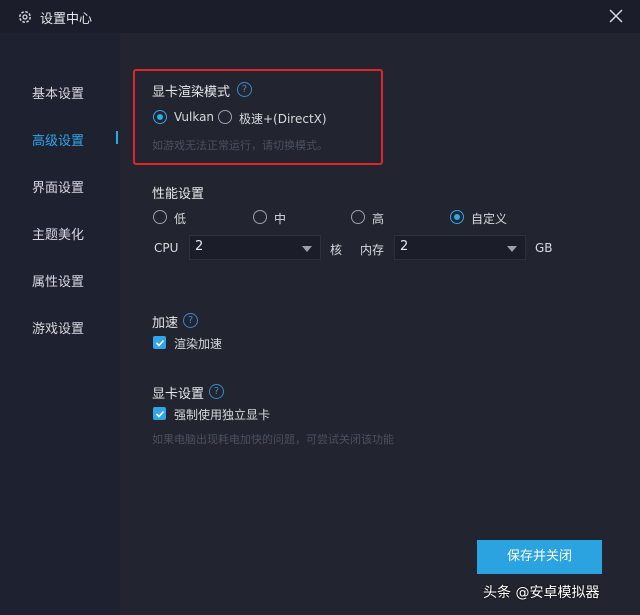  Describe the element at coordinates (160, 217) in the screenshot. I see `radio-low` at that location.